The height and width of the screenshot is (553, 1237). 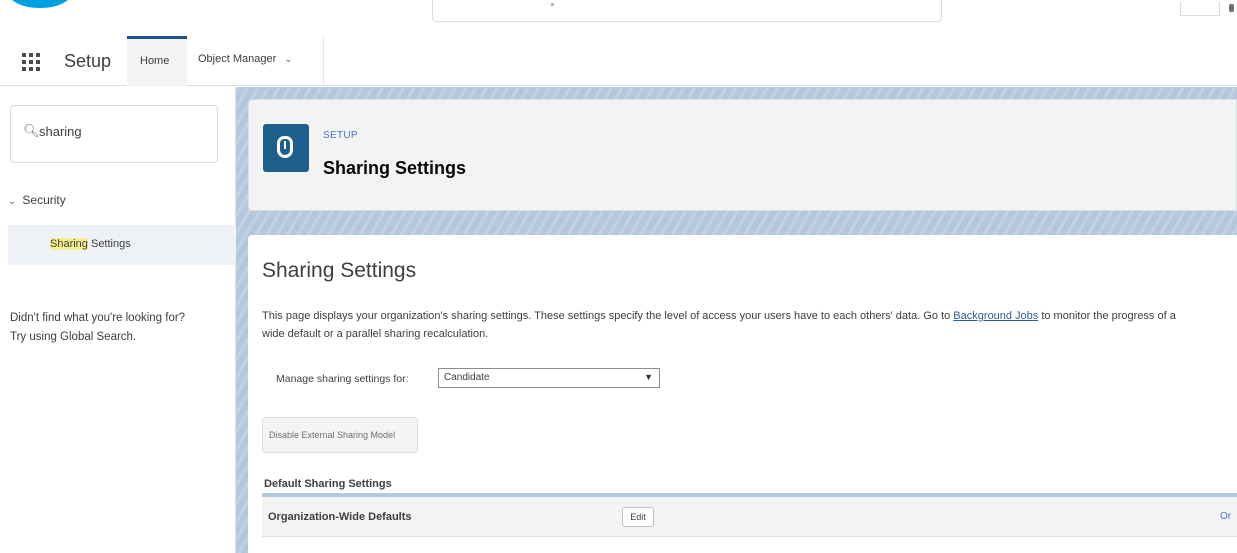 I want to click on default-sharing-settings-title: Default Sharing Settings, so click(x=328, y=484).